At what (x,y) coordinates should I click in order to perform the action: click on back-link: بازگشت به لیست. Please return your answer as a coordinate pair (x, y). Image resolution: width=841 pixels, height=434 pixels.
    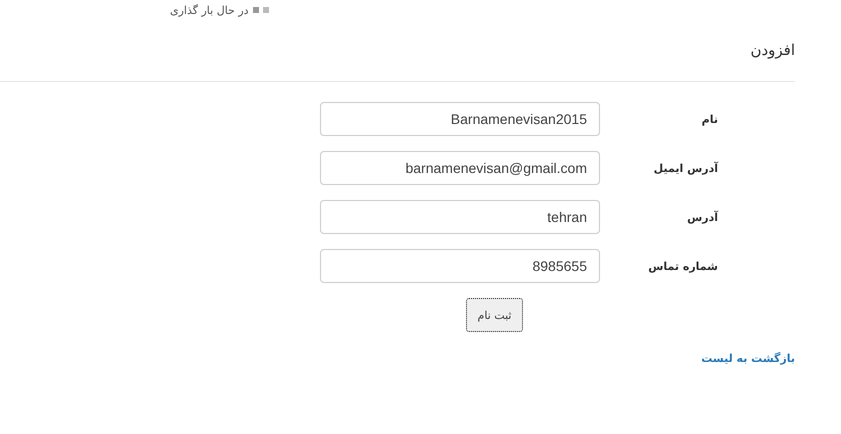
    Looking at the image, I should click on (748, 358).